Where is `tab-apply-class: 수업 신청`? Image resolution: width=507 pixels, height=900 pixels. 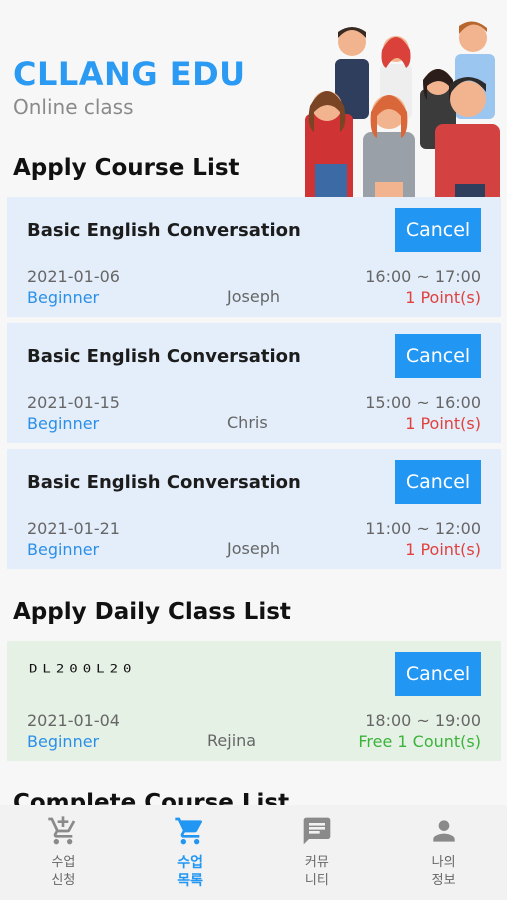
tab-apply-class: 수업 신청 is located at coordinates (63, 852).